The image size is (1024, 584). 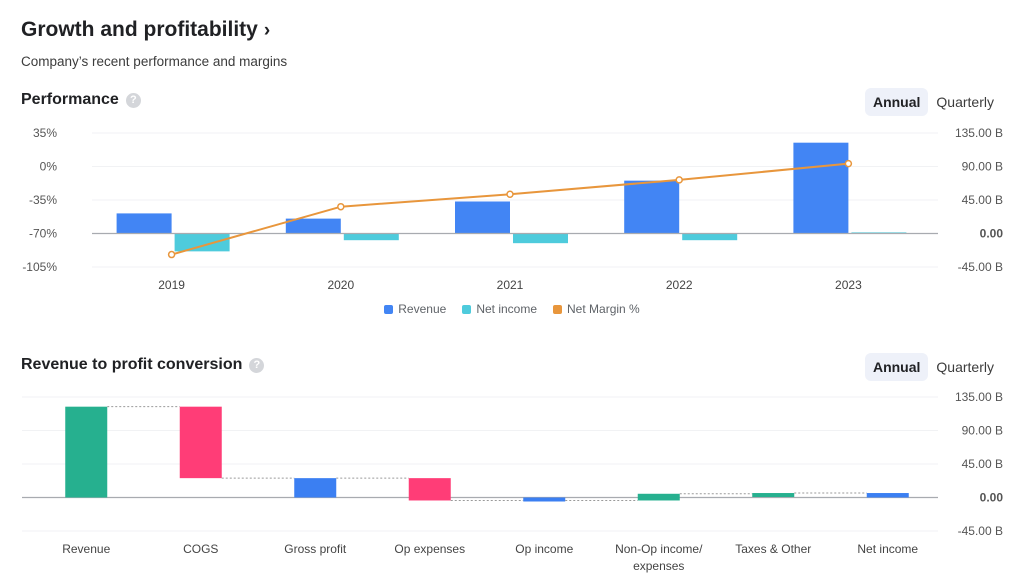 What do you see at coordinates (982, 431) in the screenshot?
I see `right-axis-tick: 90.00 B` at bounding box center [982, 431].